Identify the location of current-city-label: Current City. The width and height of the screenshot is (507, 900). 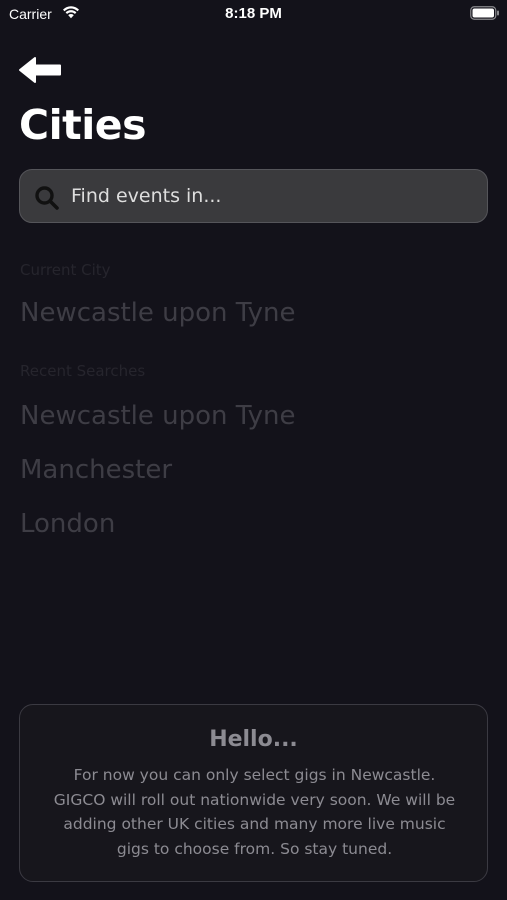
(65, 270).